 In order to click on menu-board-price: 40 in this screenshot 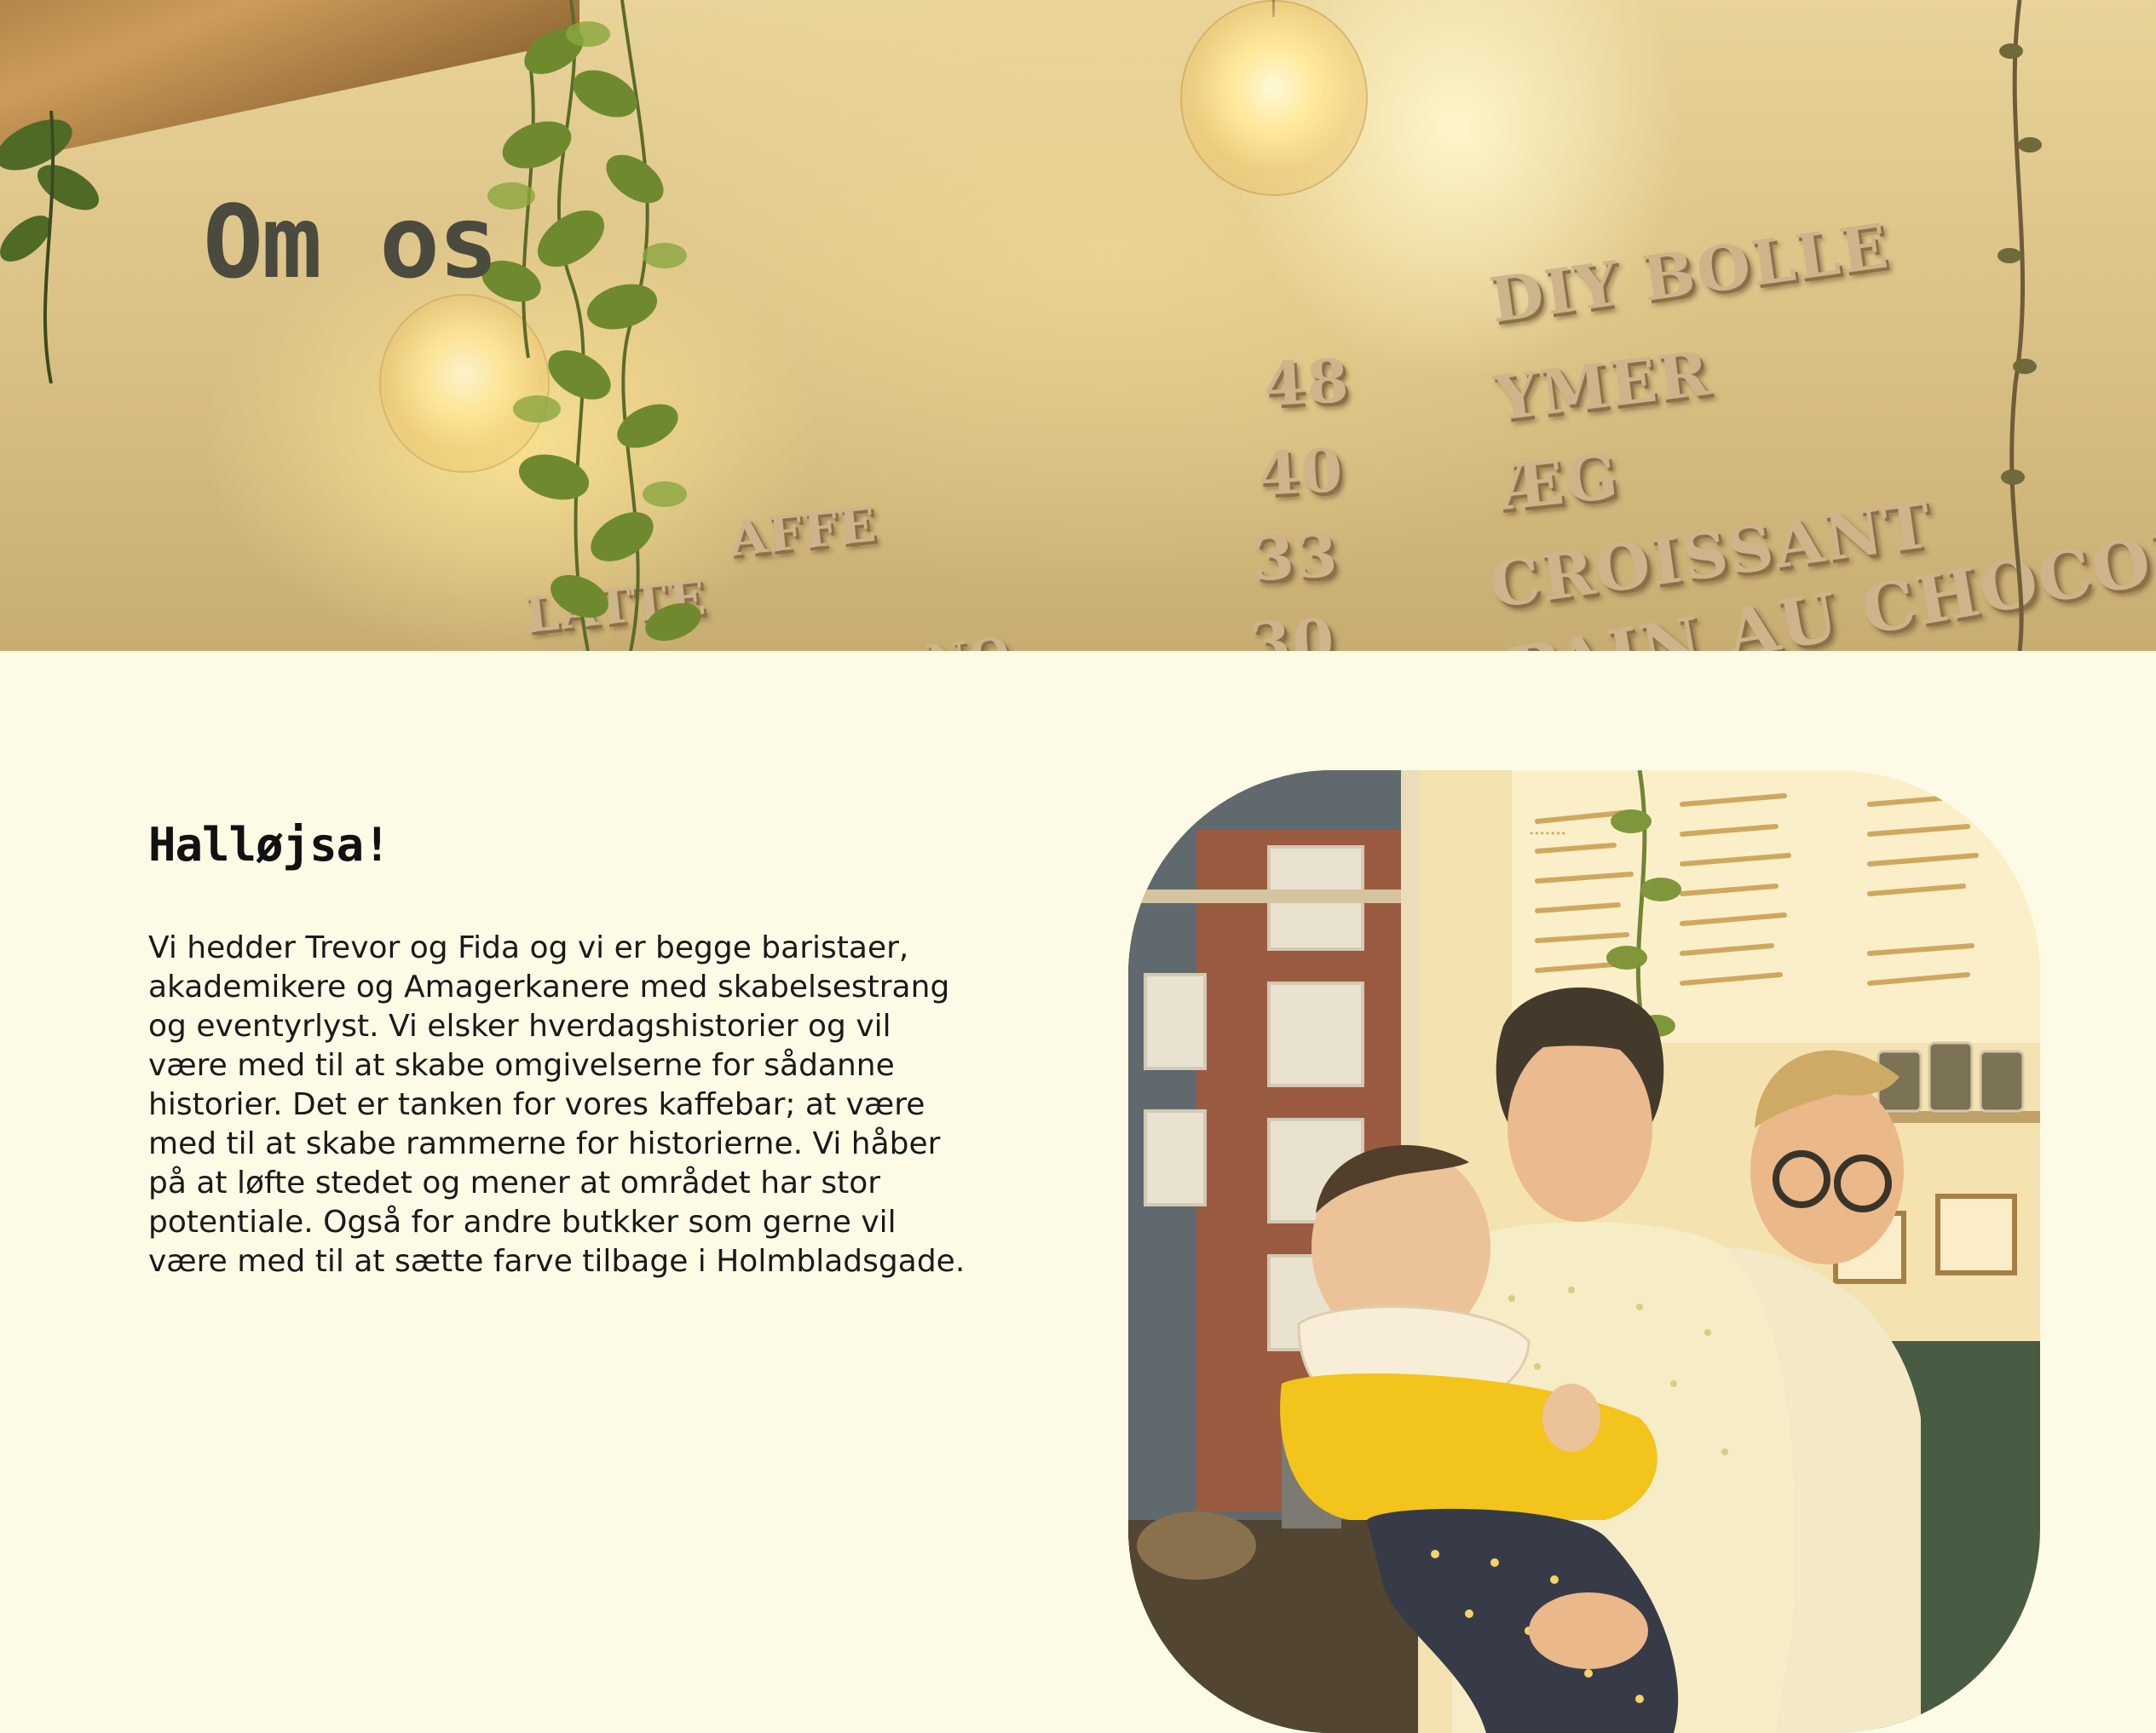, I will do `click(1300, 472)`.